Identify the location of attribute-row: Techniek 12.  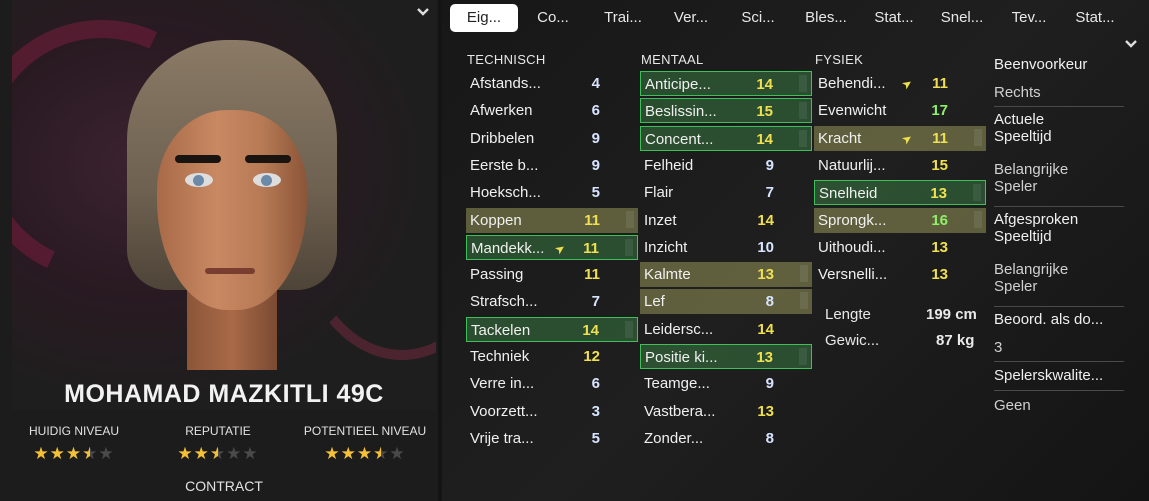
(552, 356).